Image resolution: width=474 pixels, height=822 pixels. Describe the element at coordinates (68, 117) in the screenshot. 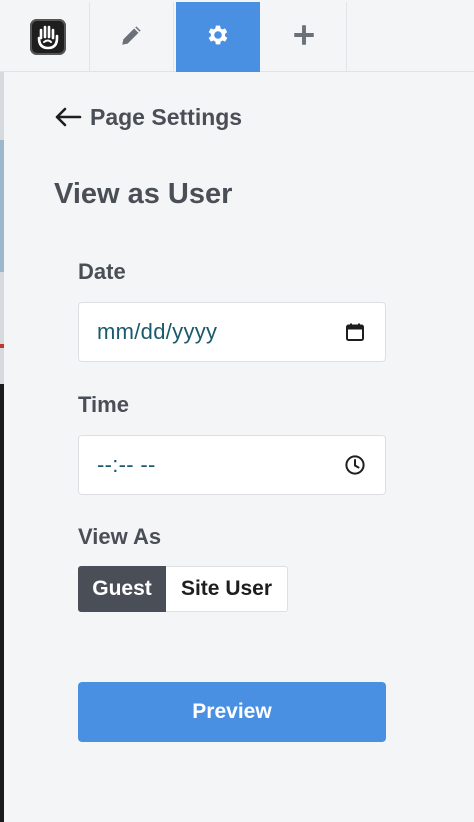

I see `arrow-left-icon` at that location.